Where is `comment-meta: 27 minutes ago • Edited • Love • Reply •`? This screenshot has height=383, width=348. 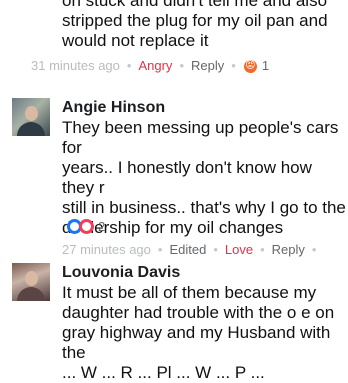 comment-meta: 27 minutes ago • Edited • Love • Reply • is located at coordinates (205, 250).